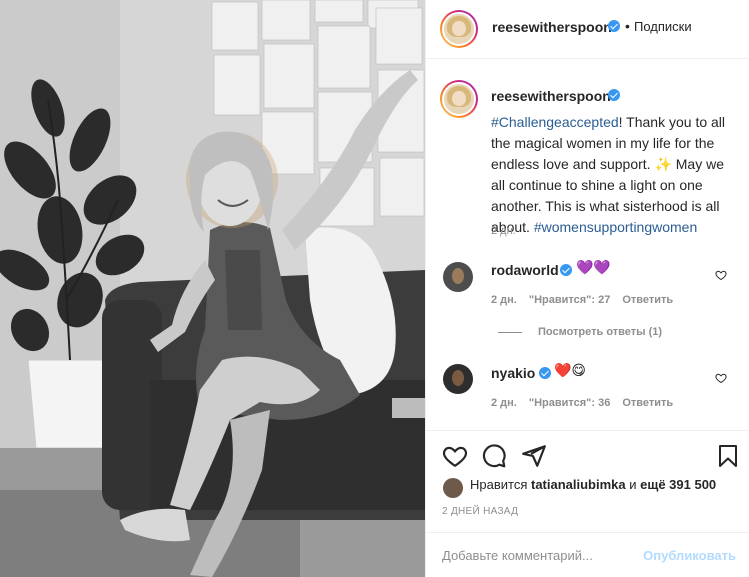 The width and height of the screenshot is (749, 577). I want to click on following-button: Подписки, so click(663, 26).